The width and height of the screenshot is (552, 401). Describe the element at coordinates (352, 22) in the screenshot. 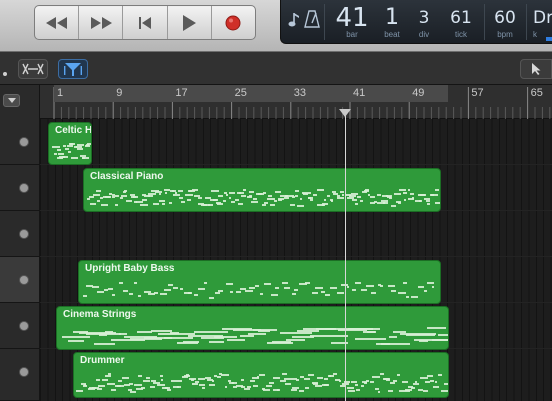

I see `lcd-bar: 41 bar` at that location.